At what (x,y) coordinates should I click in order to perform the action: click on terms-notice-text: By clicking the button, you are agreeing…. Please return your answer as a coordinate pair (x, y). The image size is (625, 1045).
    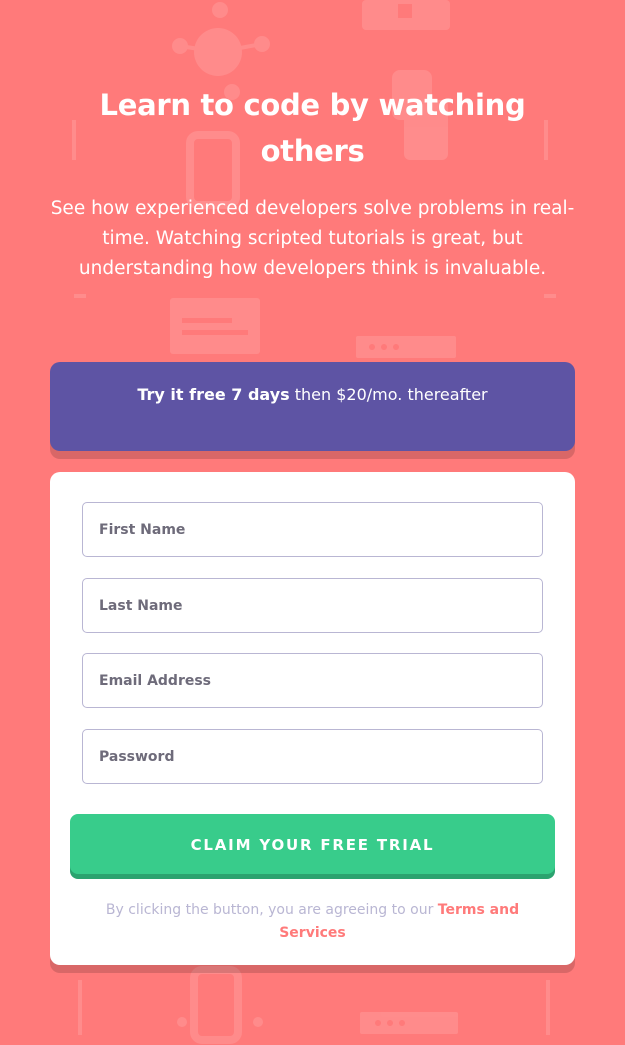
    Looking at the image, I should click on (271, 910).